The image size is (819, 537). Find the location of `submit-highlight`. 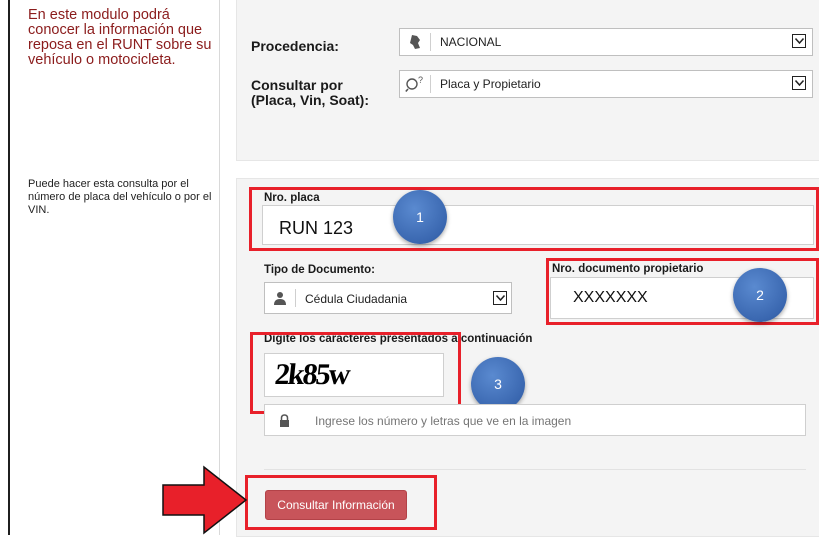

submit-highlight is located at coordinates (341, 502).